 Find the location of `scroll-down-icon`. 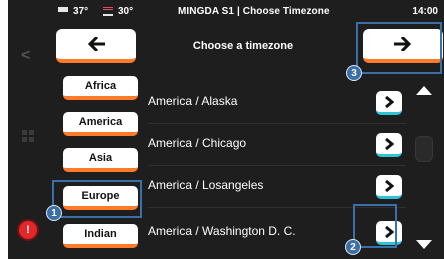

scroll-down-icon is located at coordinates (424, 244).